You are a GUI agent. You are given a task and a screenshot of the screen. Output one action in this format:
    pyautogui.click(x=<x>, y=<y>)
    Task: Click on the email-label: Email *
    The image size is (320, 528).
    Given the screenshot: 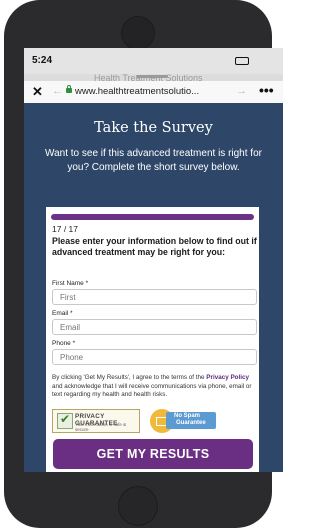 What is the action you would take?
    pyautogui.click(x=62, y=313)
    